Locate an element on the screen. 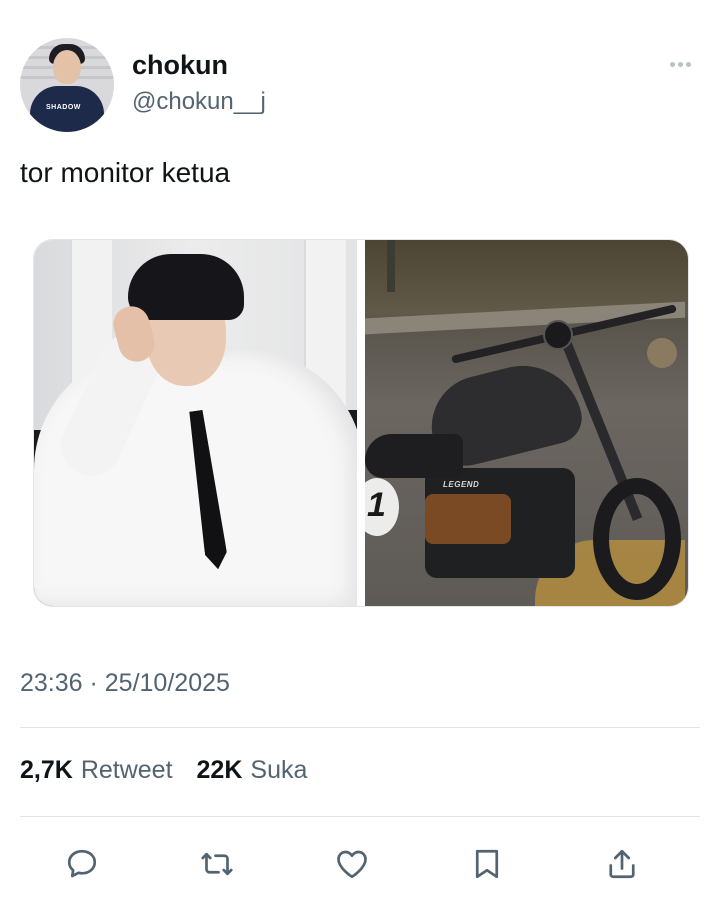  share-button is located at coordinates (622, 864).